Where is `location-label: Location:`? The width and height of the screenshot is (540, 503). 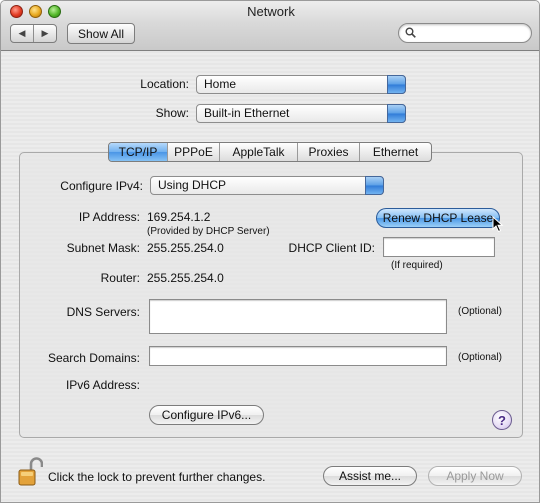
location-label: Location: is located at coordinates (164, 84).